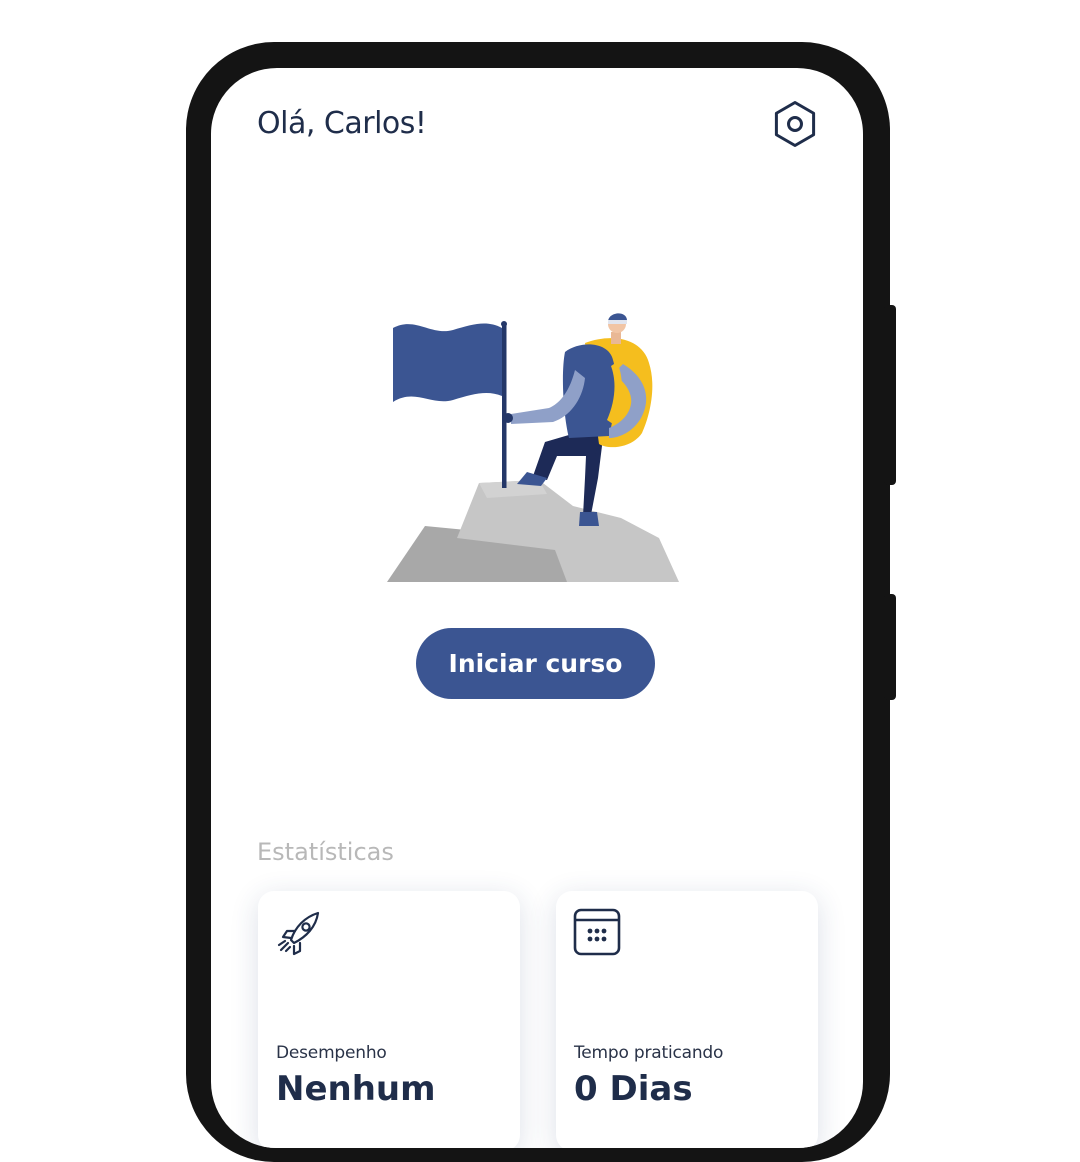 Image resolution: width=1080 pixels, height=1162 pixels. I want to click on performance-value: Nenhum, so click(356, 1089).